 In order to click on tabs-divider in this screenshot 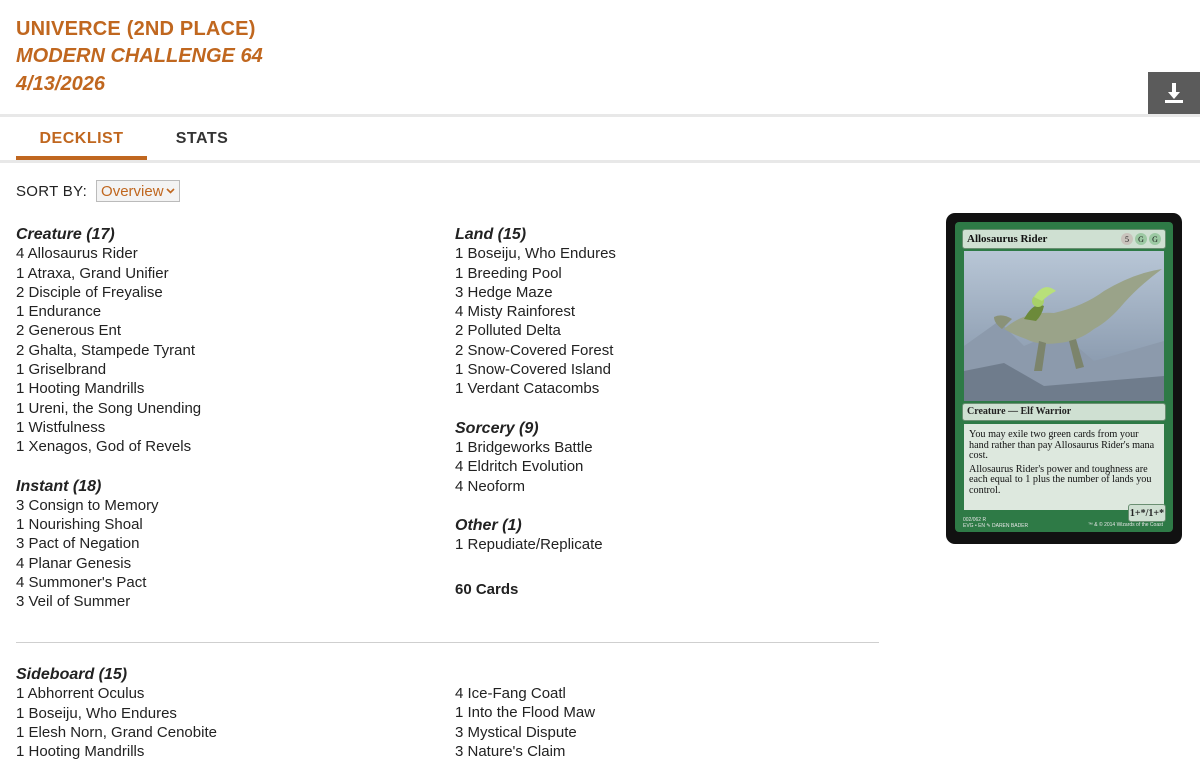, I will do `click(600, 161)`.